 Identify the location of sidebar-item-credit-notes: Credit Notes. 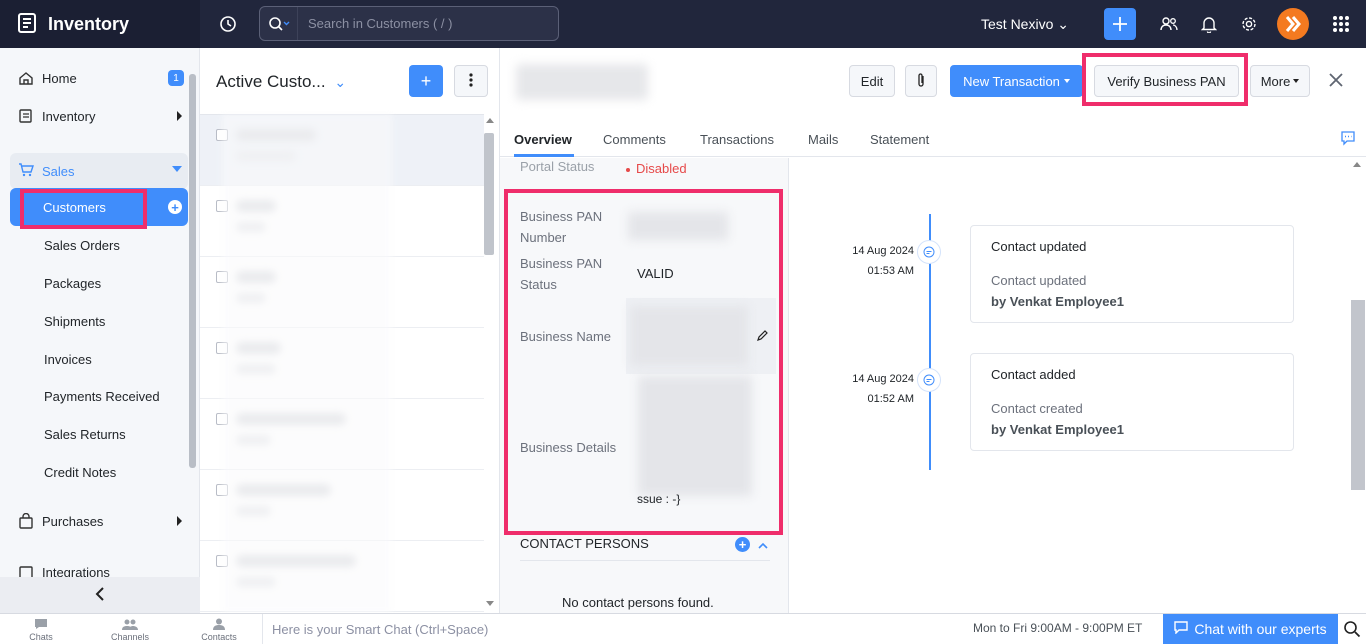
(80, 472).